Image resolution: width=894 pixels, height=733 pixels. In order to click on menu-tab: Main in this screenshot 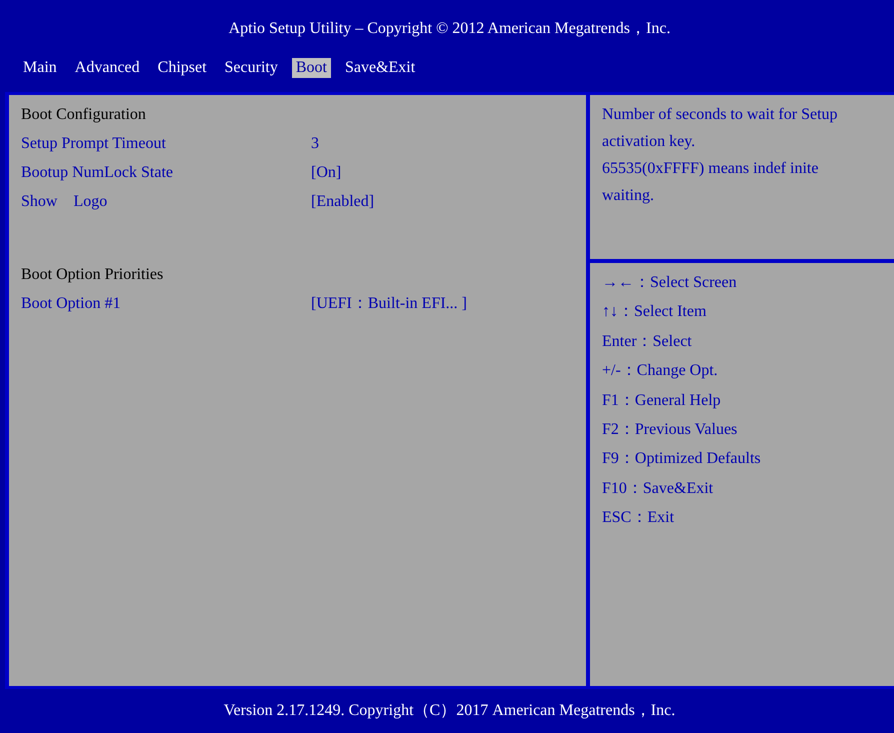, I will do `click(40, 68)`.